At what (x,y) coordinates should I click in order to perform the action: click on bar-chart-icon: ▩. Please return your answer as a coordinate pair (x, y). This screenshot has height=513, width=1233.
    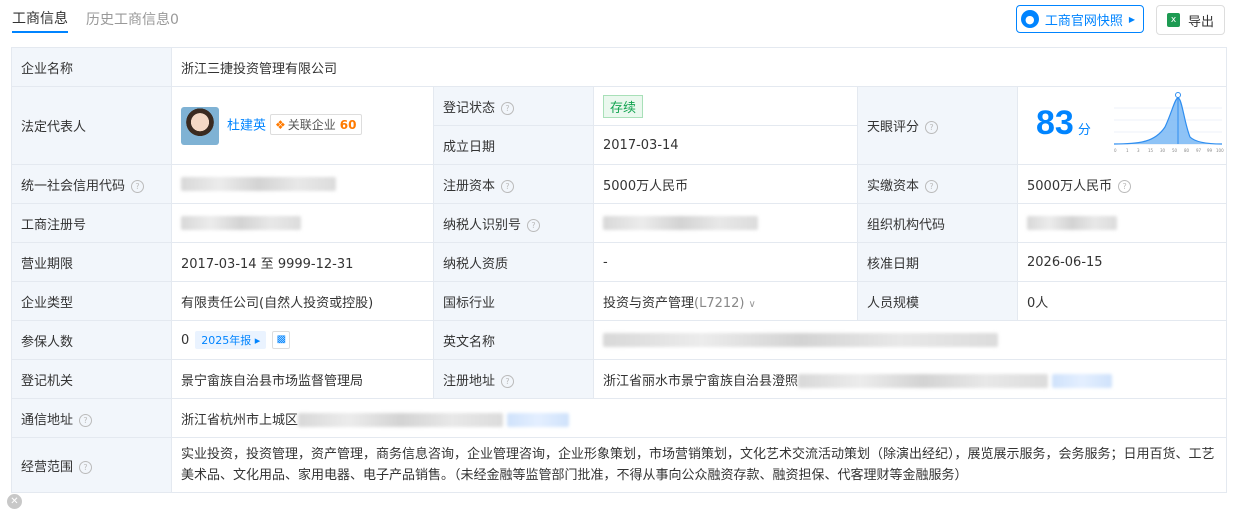
    Looking at the image, I should click on (281, 340).